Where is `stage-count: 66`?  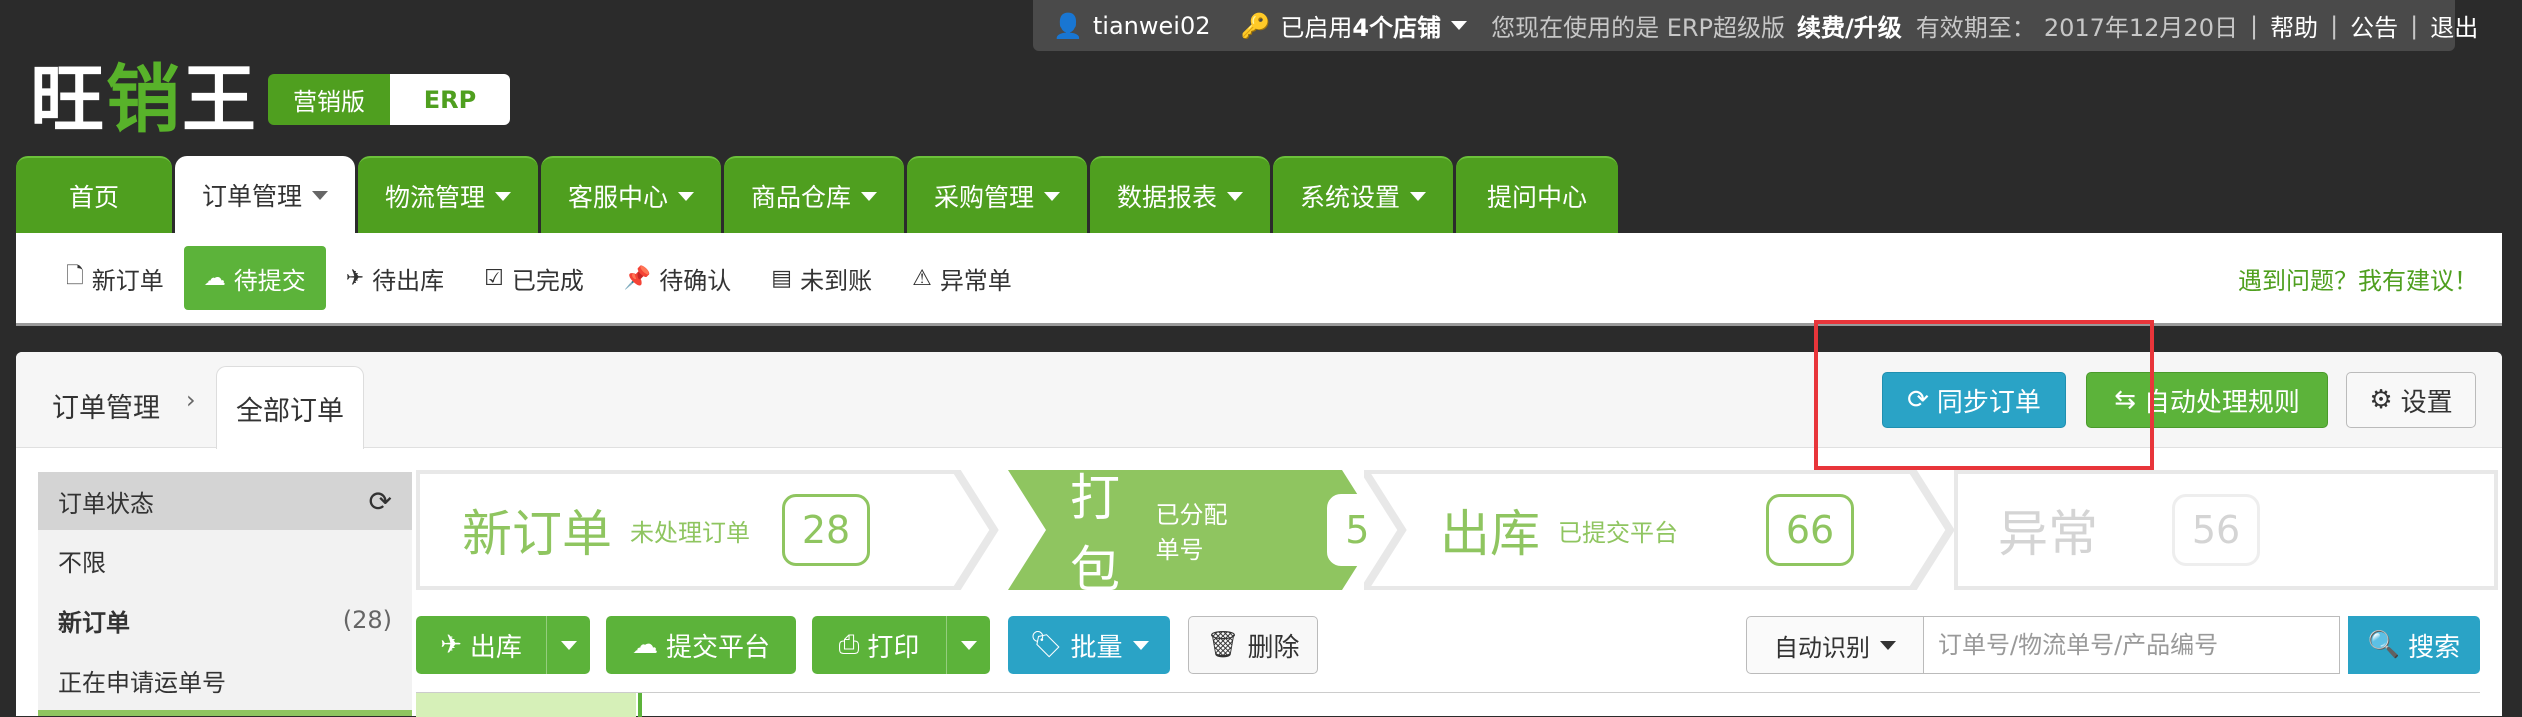 stage-count: 66 is located at coordinates (1810, 530).